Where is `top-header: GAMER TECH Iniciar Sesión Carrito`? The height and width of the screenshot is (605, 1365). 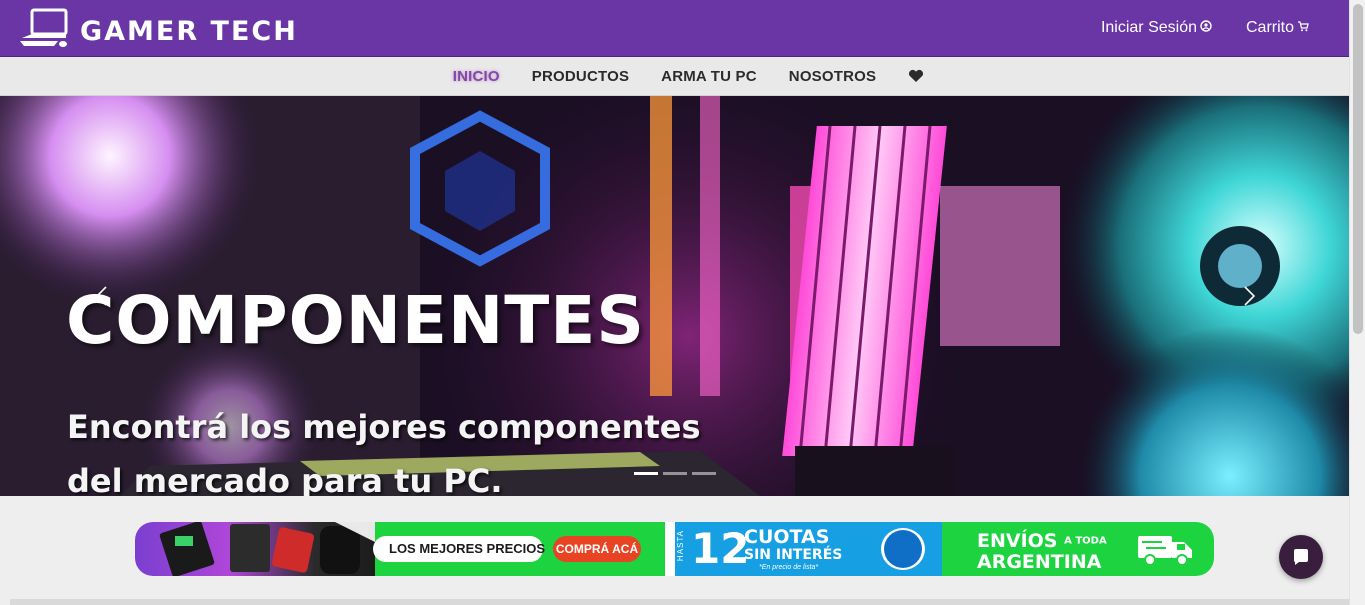
top-header: GAMER TECH Iniciar Sesión Carrito is located at coordinates (674, 28).